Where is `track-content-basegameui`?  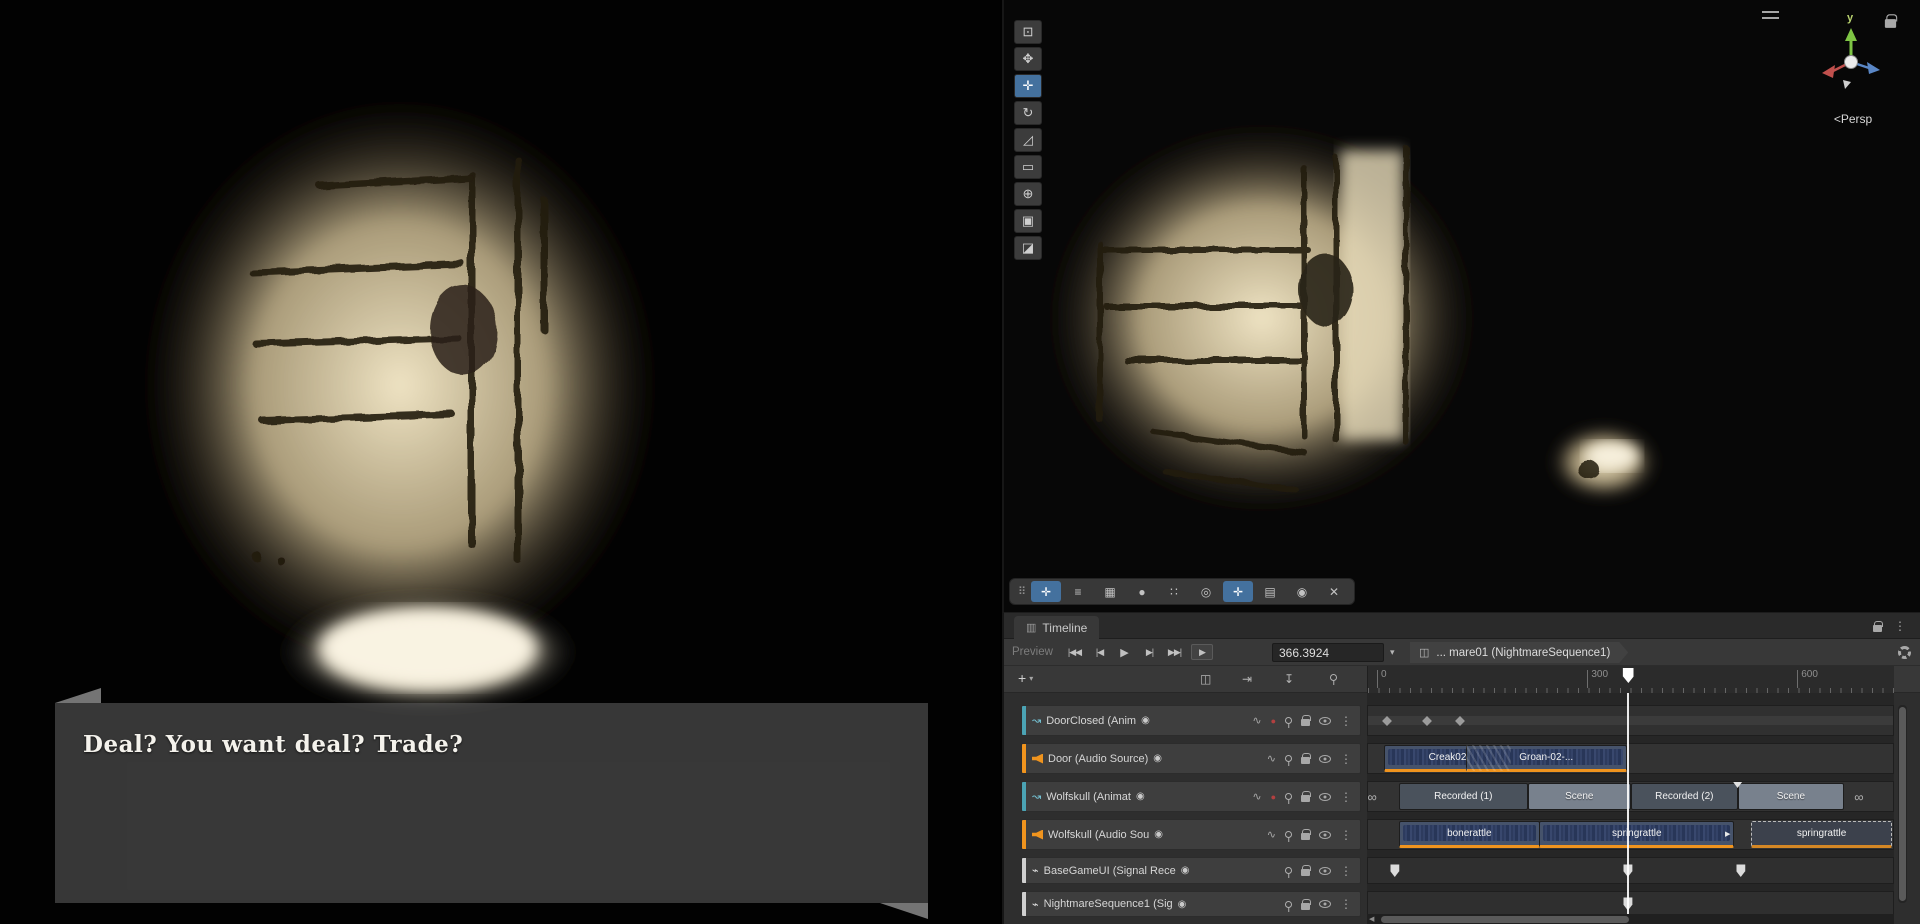
track-content-basegameui is located at coordinates (1630, 870).